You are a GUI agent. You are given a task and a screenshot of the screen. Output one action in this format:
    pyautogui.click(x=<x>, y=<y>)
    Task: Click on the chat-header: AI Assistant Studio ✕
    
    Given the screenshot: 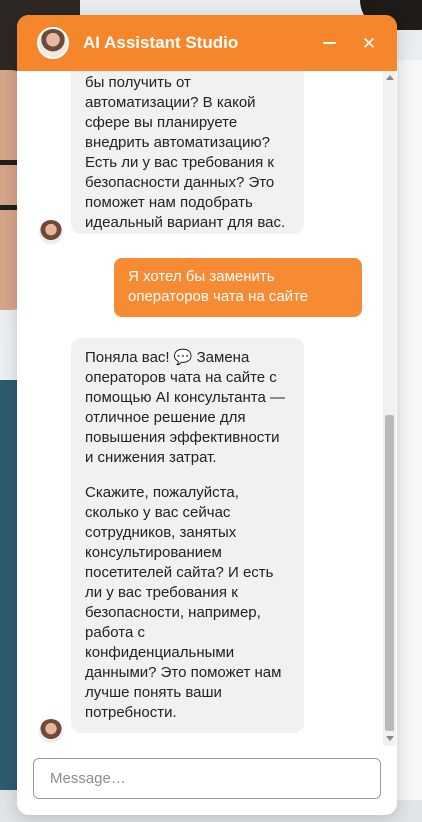 What is the action you would take?
    pyautogui.click(x=207, y=43)
    